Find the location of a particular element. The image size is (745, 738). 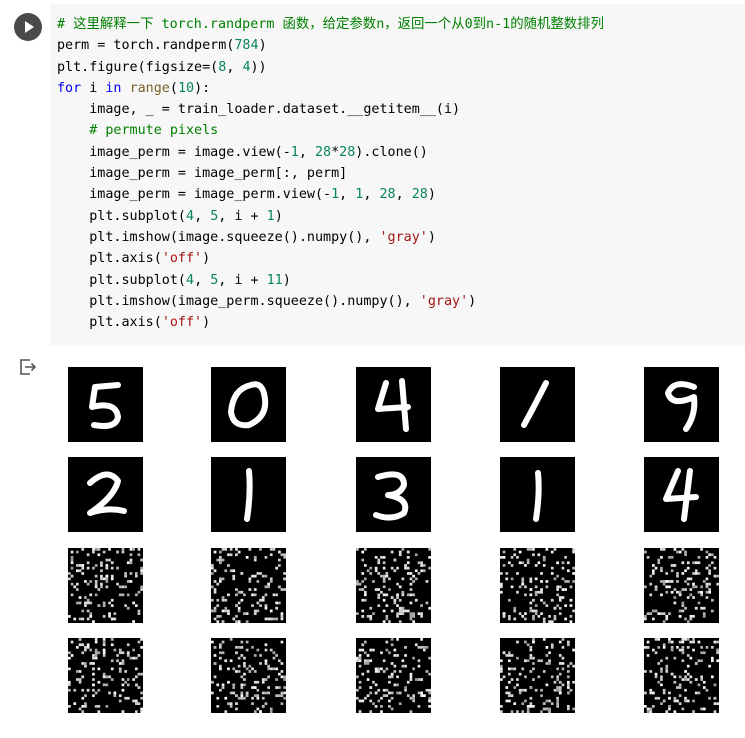

code-token: range is located at coordinates (149, 88).